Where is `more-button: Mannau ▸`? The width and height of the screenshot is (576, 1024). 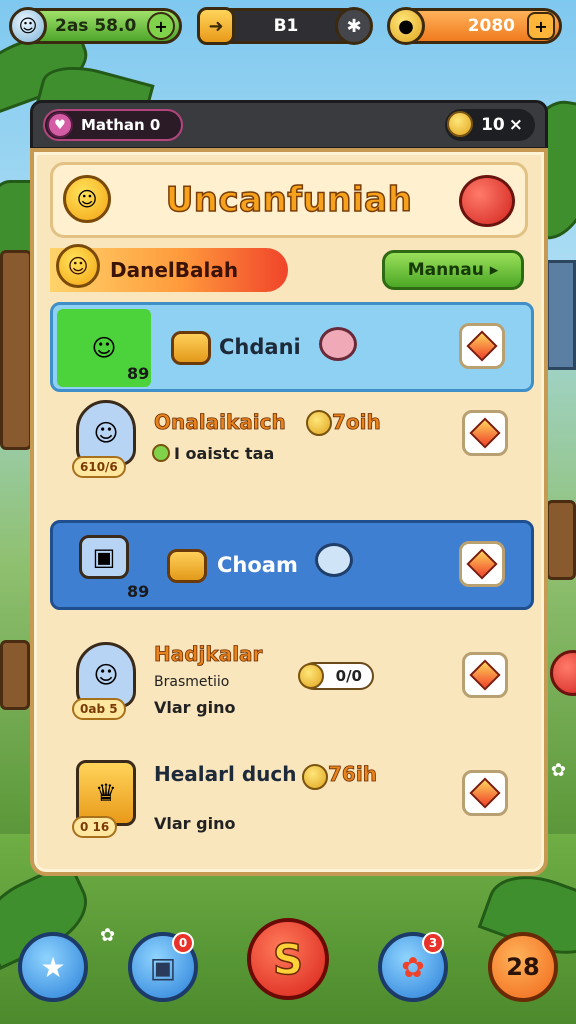
more-button: Mannau ▸ is located at coordinates (453, 270).